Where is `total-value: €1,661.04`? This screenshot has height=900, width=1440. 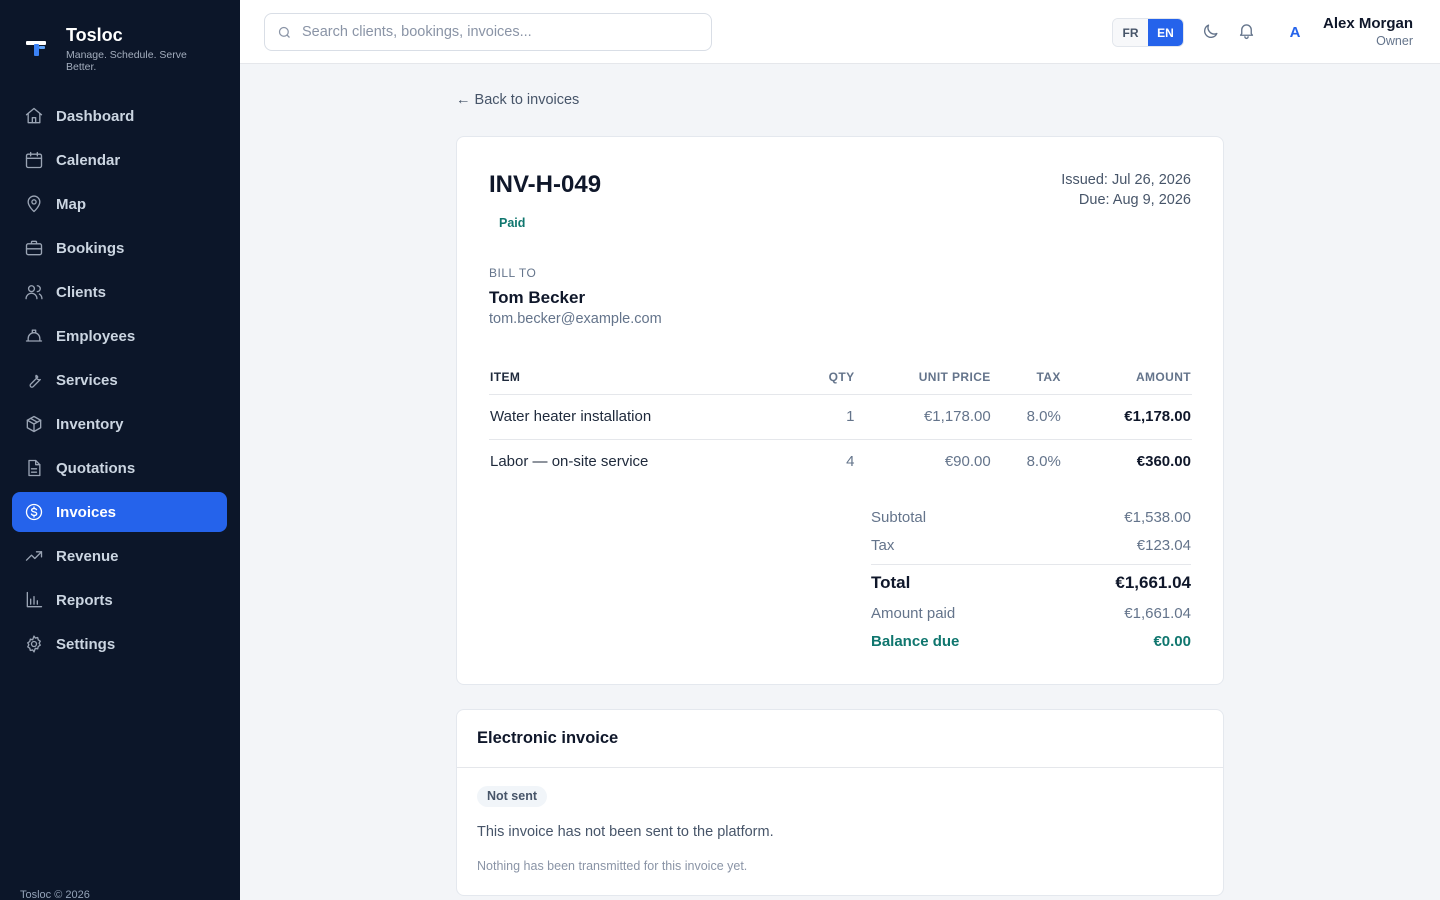 total-value: €1,661.04 is located at coordinates (1153, 582).